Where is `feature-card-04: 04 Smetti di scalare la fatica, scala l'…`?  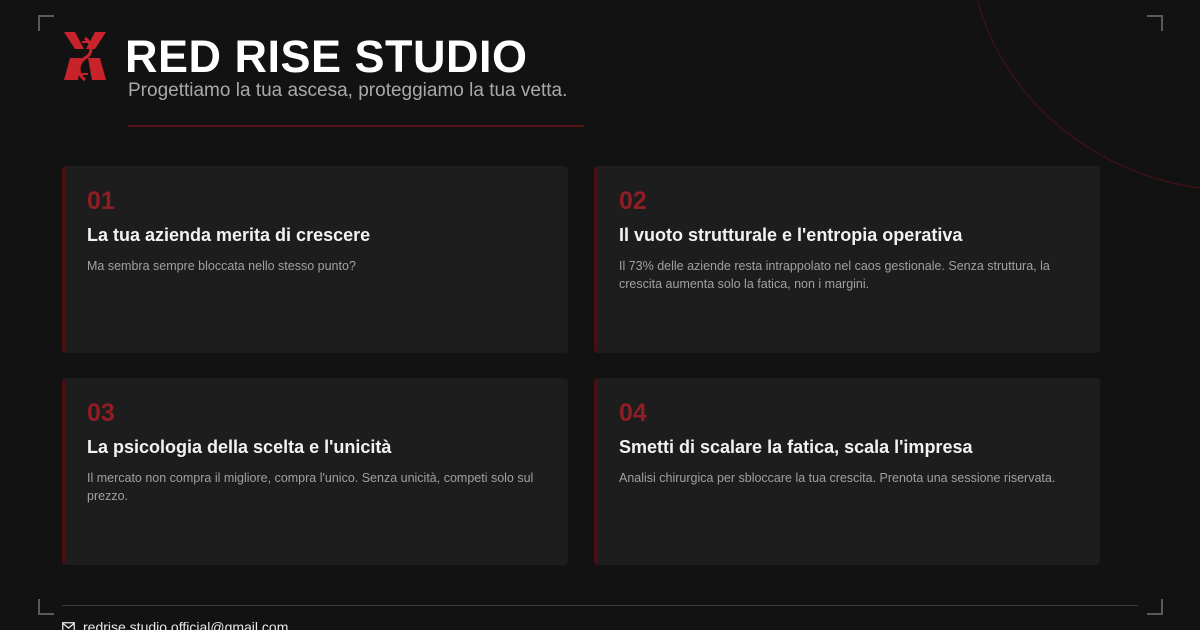 feature-card-04: 04 Smetti di scalare la fatica, scala l'… is located at coordinates (847, 471).